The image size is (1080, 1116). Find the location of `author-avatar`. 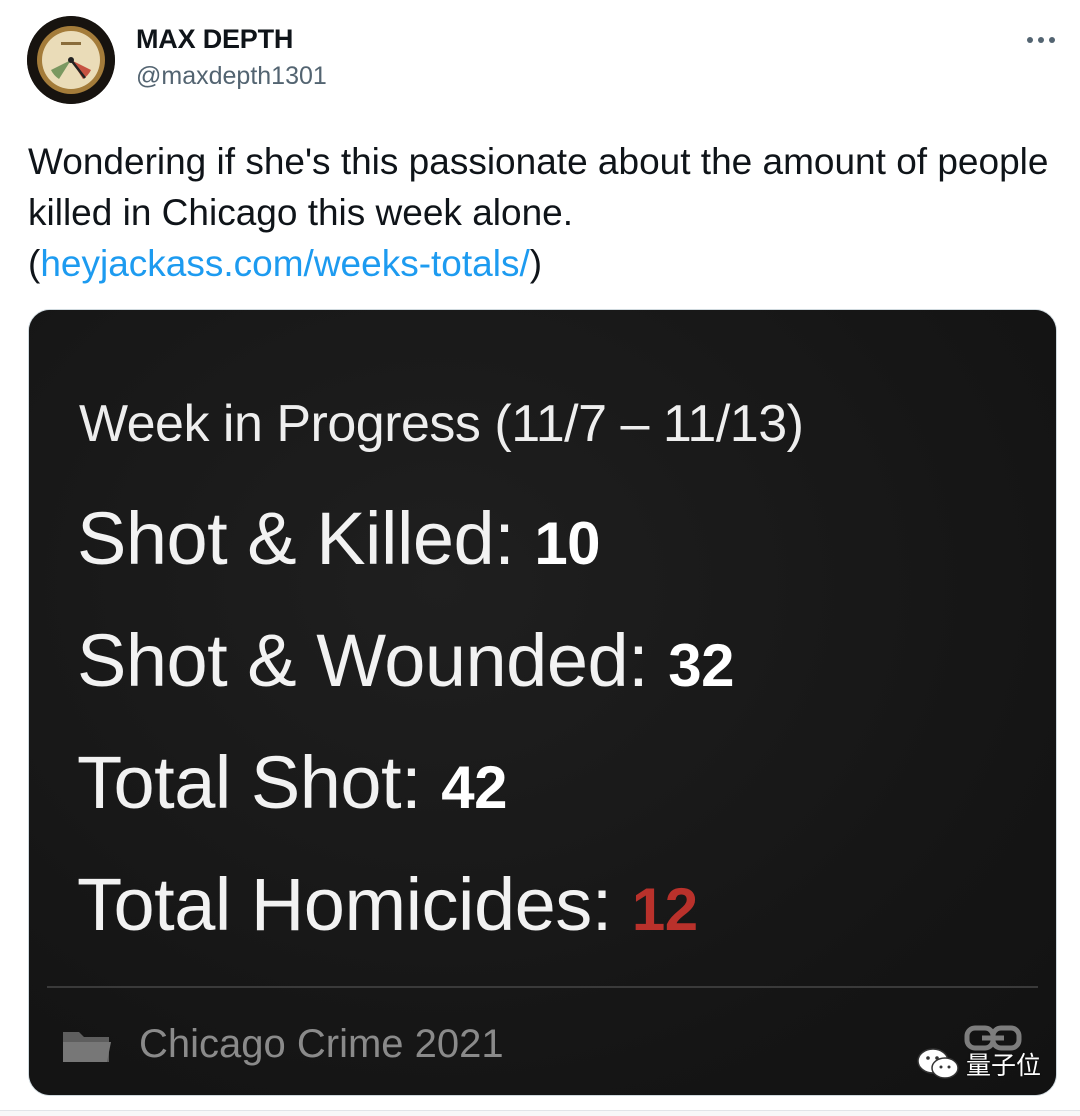

author-avatar is located at coordinates (71, 60).